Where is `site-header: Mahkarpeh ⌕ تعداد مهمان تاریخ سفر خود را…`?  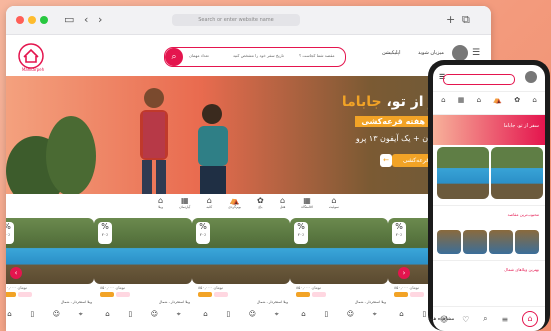 site-header: Mahkarpeh ⌕ تعداد مهمان تاریخ سفر خود را… is located at coordinates (248, 56).